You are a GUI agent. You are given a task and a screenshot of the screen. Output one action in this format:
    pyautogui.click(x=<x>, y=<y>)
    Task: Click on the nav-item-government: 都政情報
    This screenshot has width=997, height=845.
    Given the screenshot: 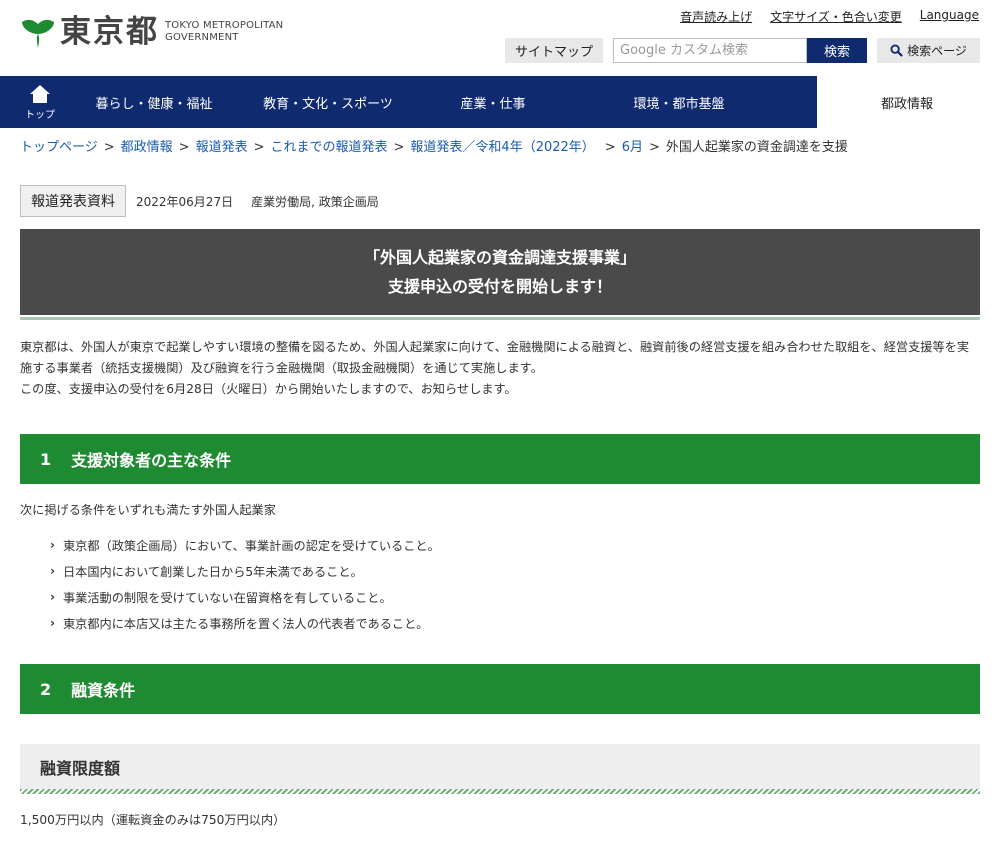 What is the action you would take?
    pyautogui.click(x=907, y=102)
    